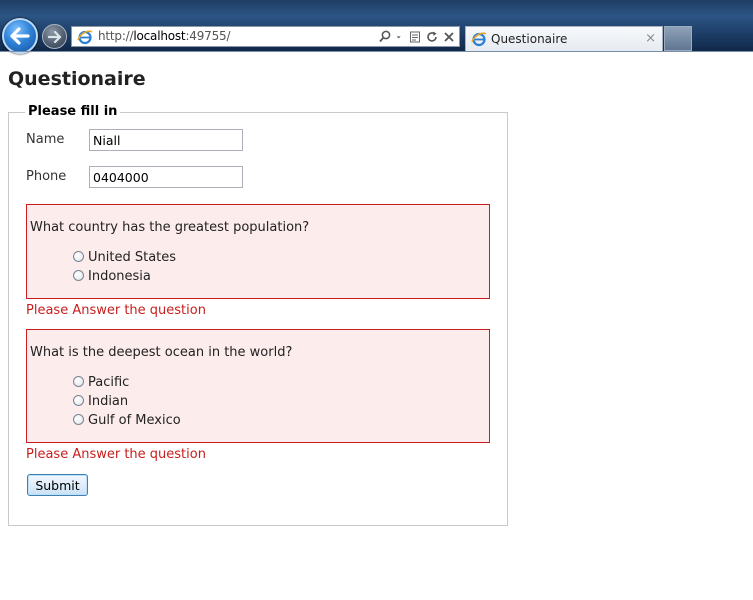 Image resolution: width=753 pixels, height=600 pixels. I want to click on new-tab-button, so click(678, 38).